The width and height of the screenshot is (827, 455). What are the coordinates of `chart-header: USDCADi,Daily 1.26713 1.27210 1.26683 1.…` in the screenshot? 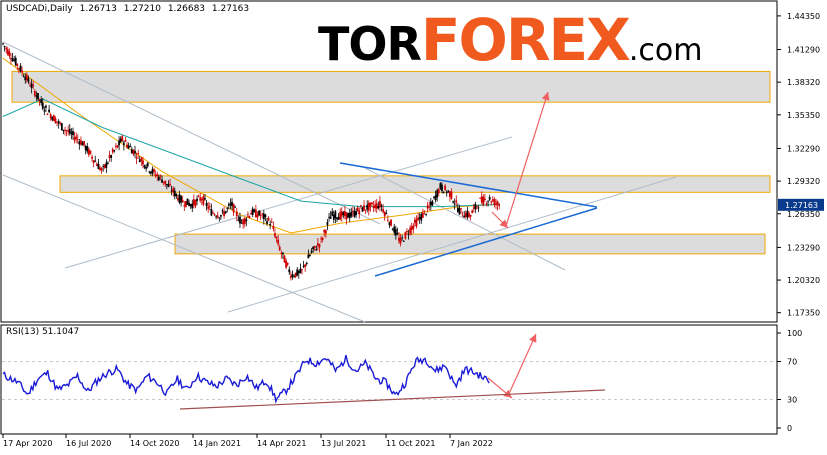 It's located at (129, 9).